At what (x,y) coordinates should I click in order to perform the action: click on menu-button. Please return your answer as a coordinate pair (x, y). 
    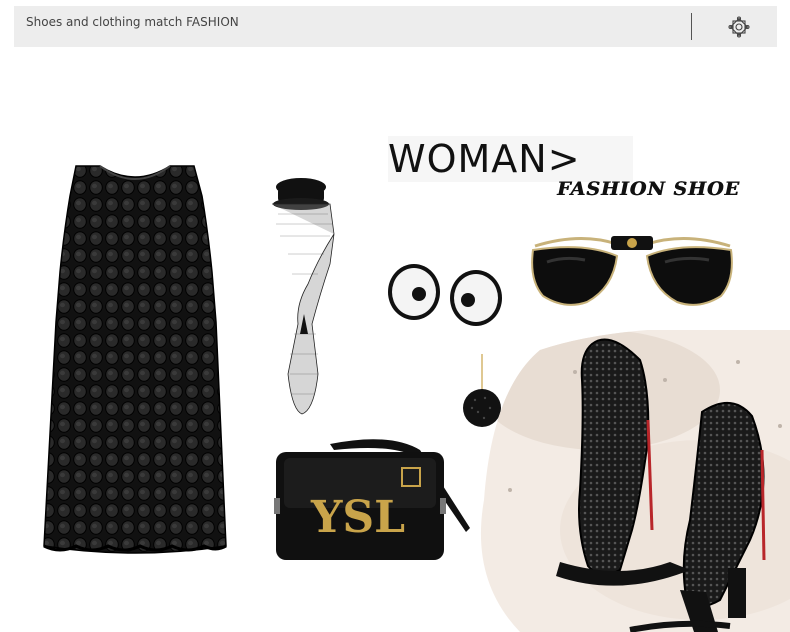
    Looking at the image, I should click on (739, 27).